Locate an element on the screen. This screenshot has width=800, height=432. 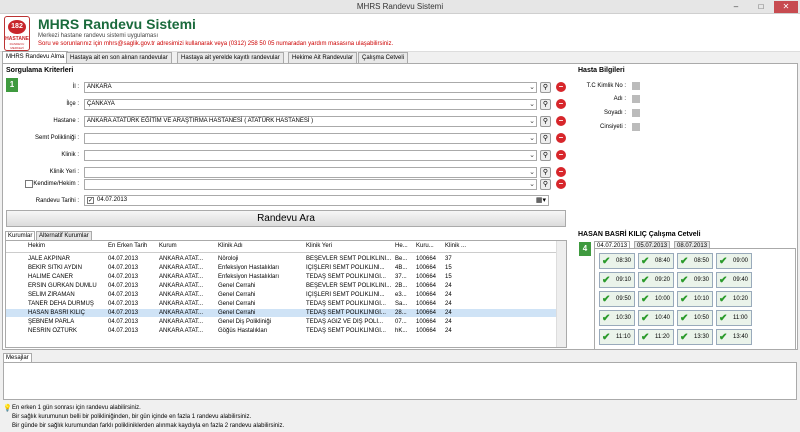
tab-hekim-randevulari: Hekime Ait Randevular is located at coordinates (323, 57).